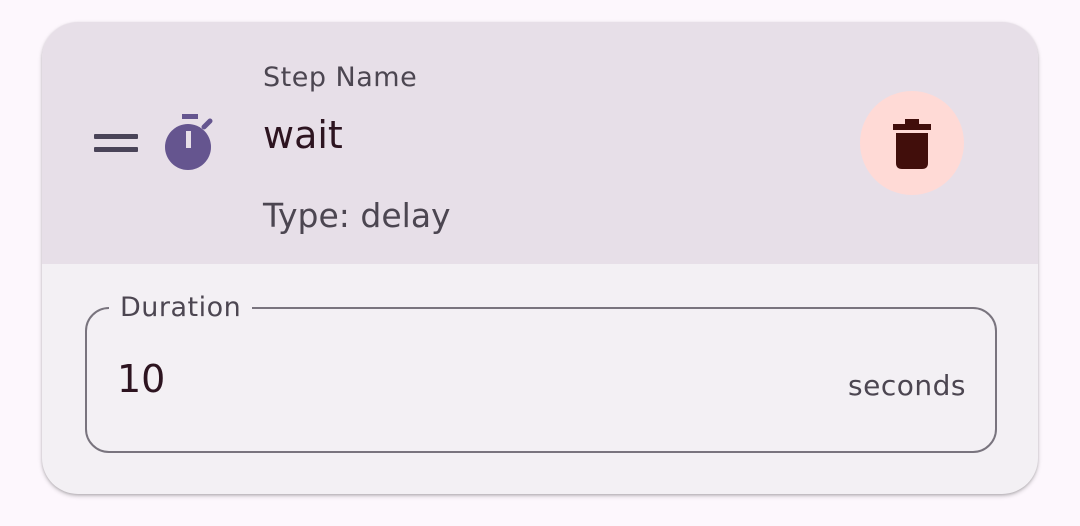  What do you see at coordinates (190, 143) in the screenshot?
I see `timer-icon` at bounding box center [190, 143].